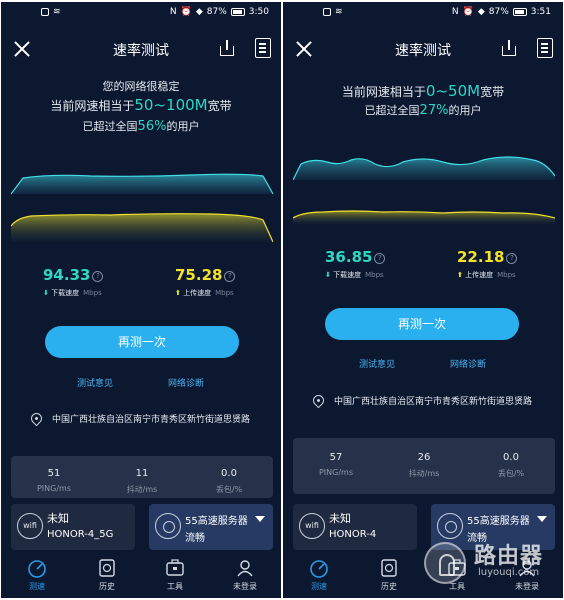 The width and height of the screenshot is (564, 600). I want to click on download-label: 下载速度, so click(347, 275).